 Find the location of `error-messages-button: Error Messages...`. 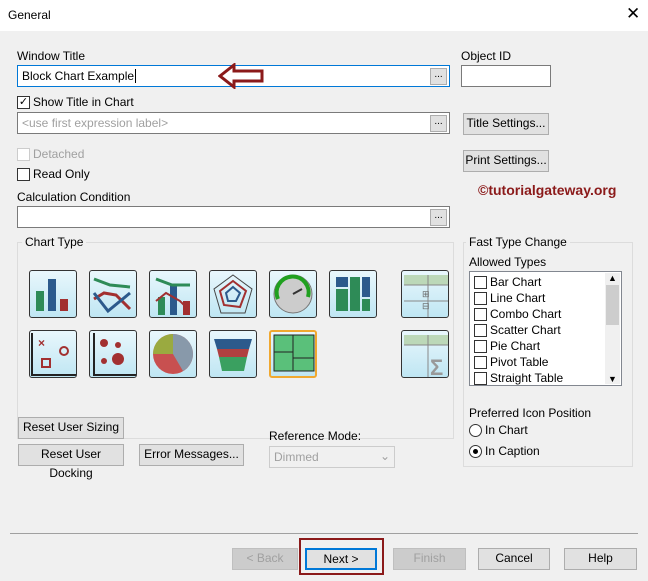

error-messages-button: Error Messages... is located at coordinates (191, 455).